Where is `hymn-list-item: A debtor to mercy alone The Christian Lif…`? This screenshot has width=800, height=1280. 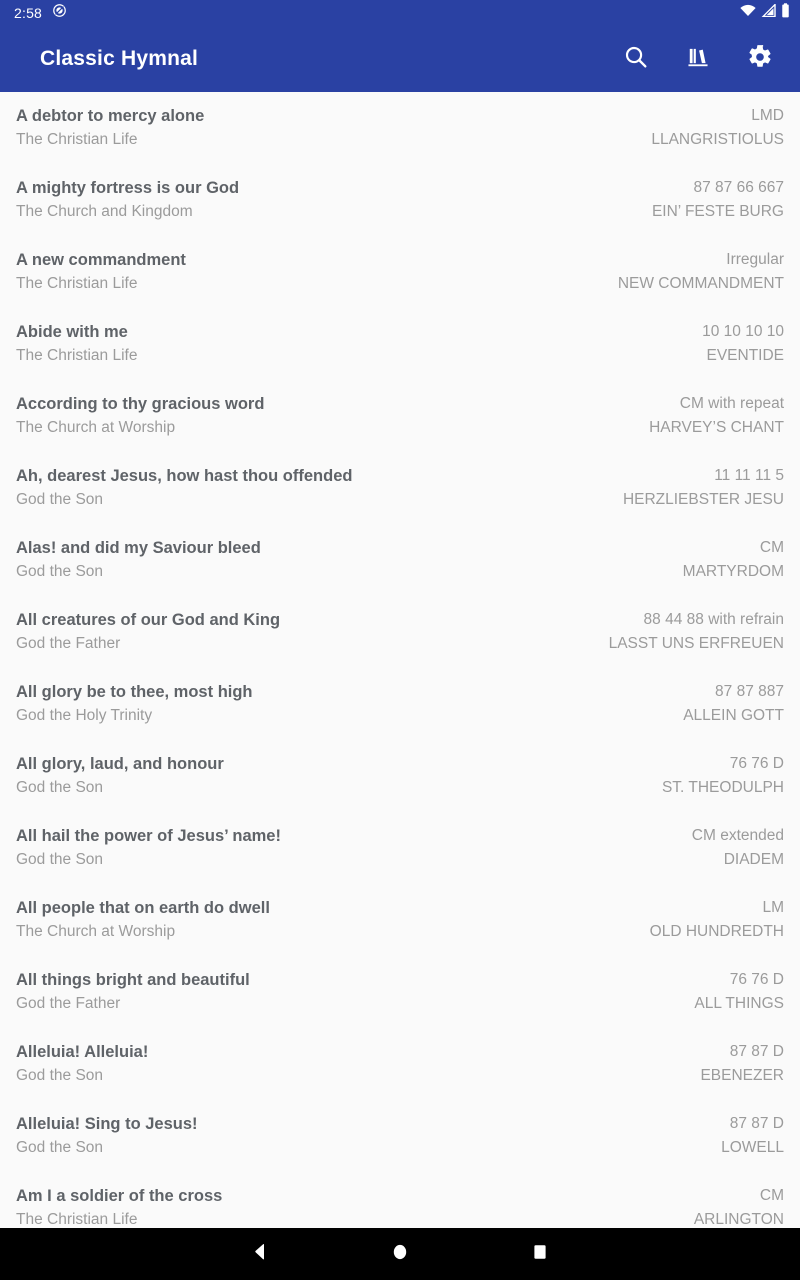 hymn-list-item: A debtor to mercy alone The Christian Lif… is located at coordinates (400, 128).